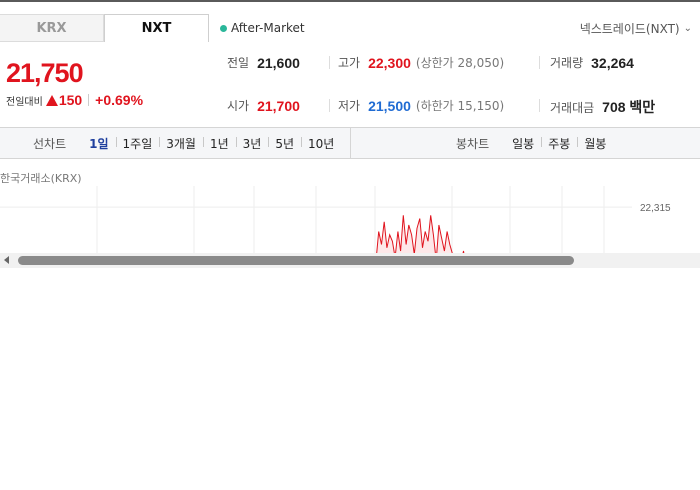  Describe the element at coordinates (559, 143) in the screenshot. I see `candle-weekly: 주봉` at that location.